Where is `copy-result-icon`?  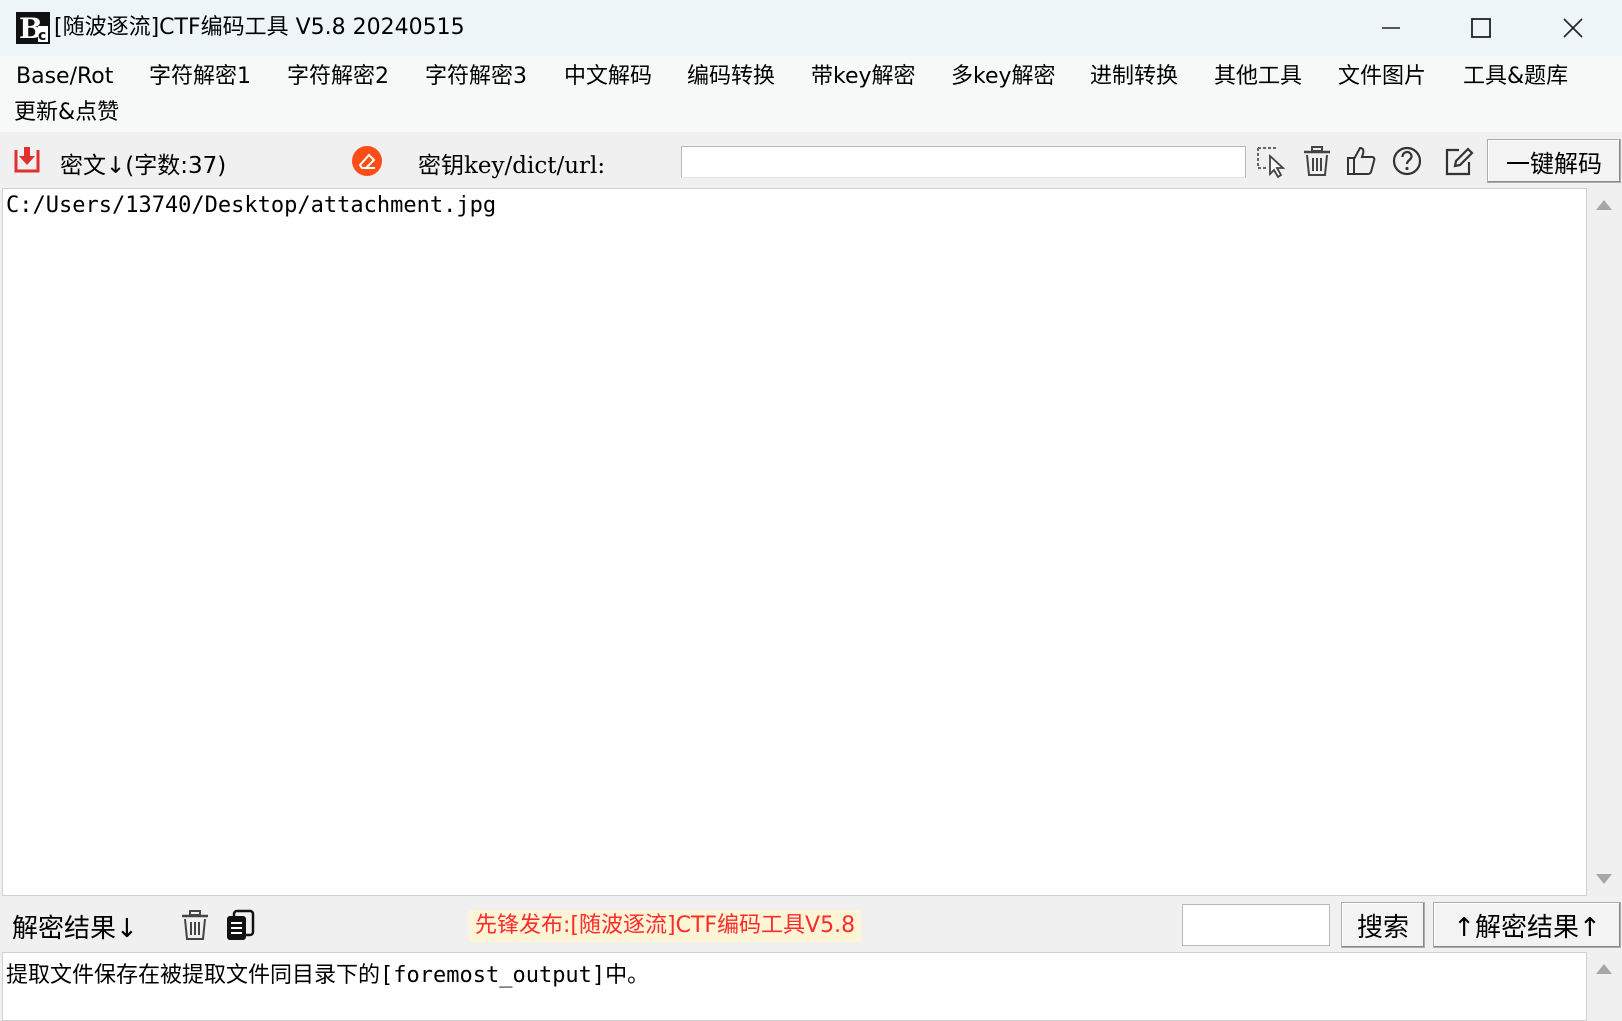
copy-result-icon is located at coordinates (240, 925).